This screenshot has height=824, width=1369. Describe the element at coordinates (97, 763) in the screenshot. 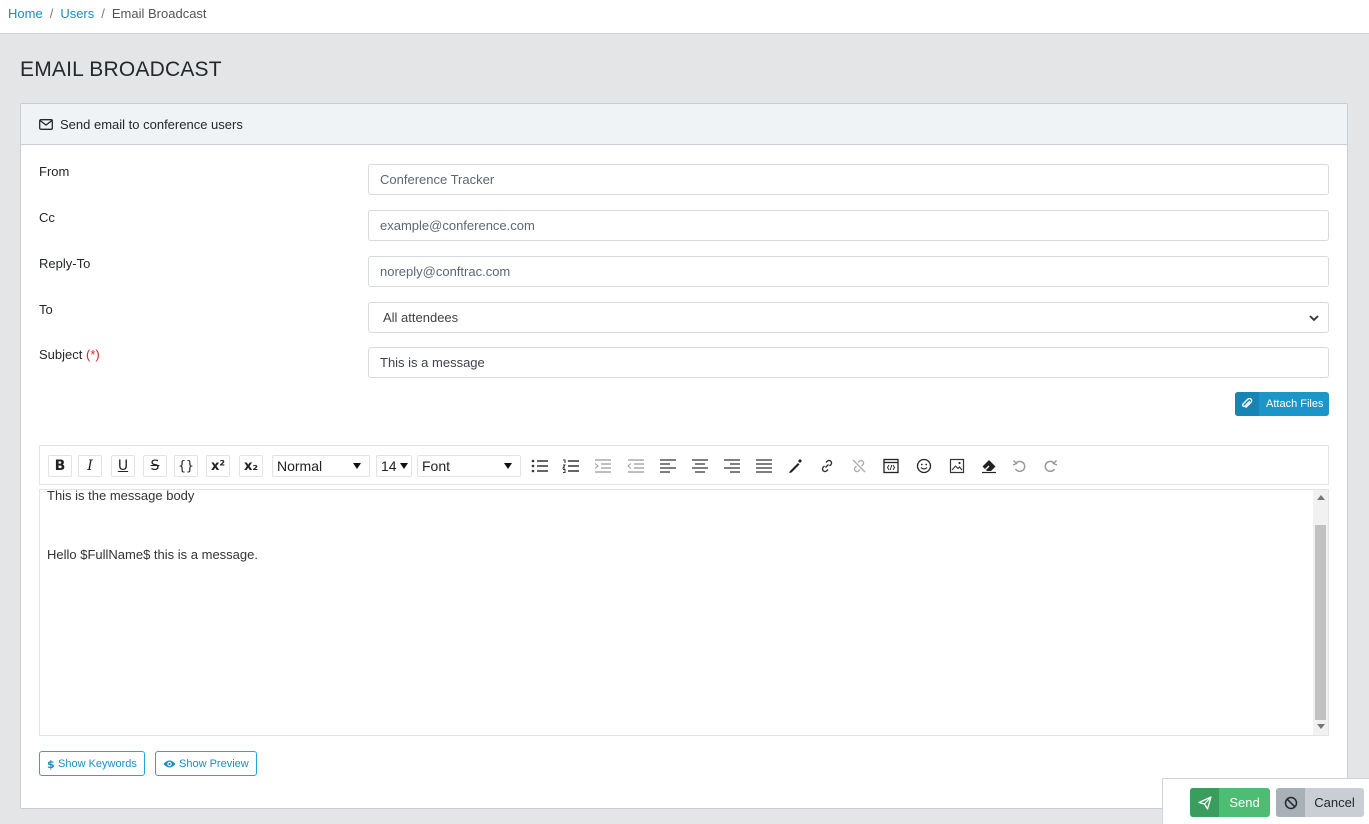

I see `show-keywords-label: Show Keywords` at that location.